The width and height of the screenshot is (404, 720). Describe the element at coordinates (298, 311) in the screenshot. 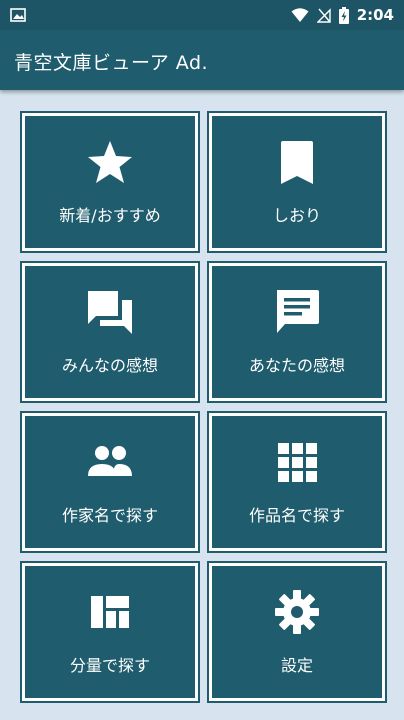

I see `comment-icon` at that location.